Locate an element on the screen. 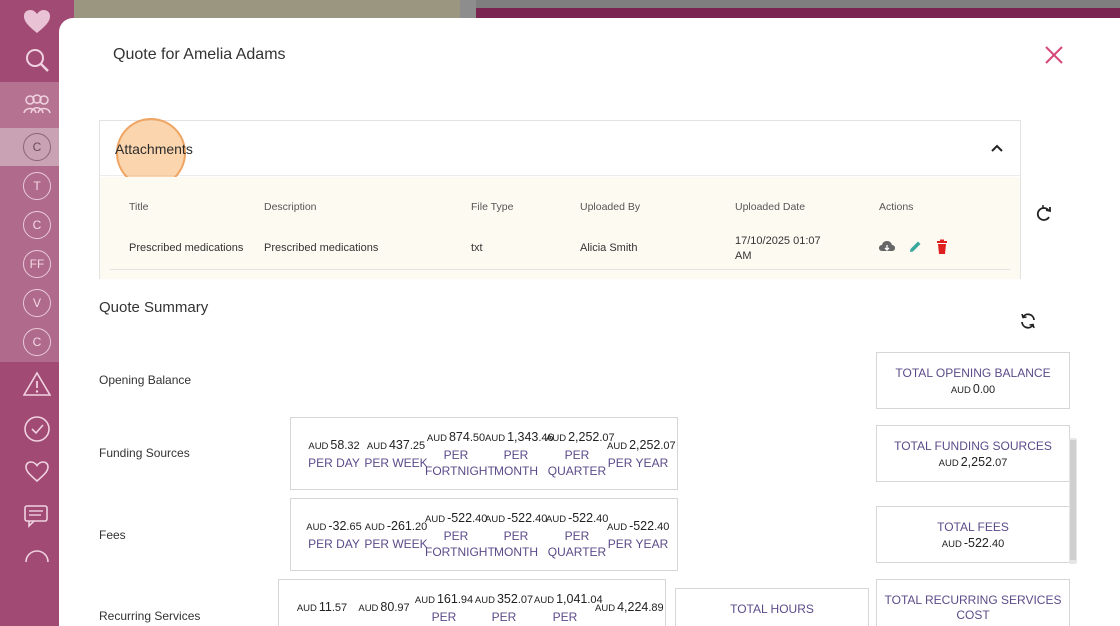 The image size is (1120, 626). funding-sources-label: Funding Sources is located at coordinates (144, 453).